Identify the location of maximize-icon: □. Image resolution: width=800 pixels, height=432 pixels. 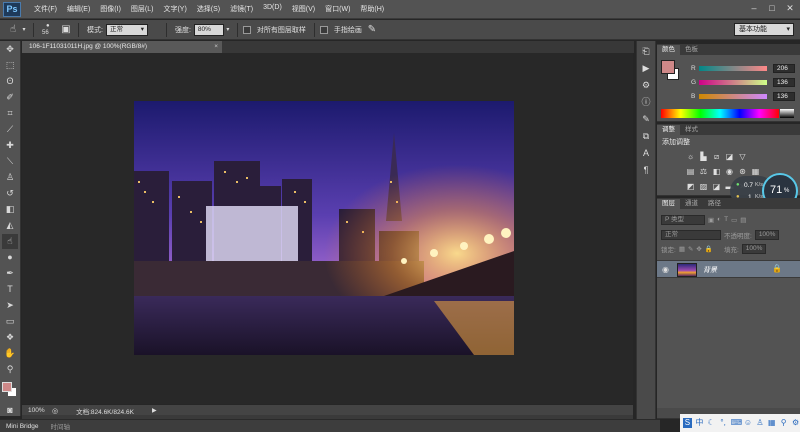
(772, 8).